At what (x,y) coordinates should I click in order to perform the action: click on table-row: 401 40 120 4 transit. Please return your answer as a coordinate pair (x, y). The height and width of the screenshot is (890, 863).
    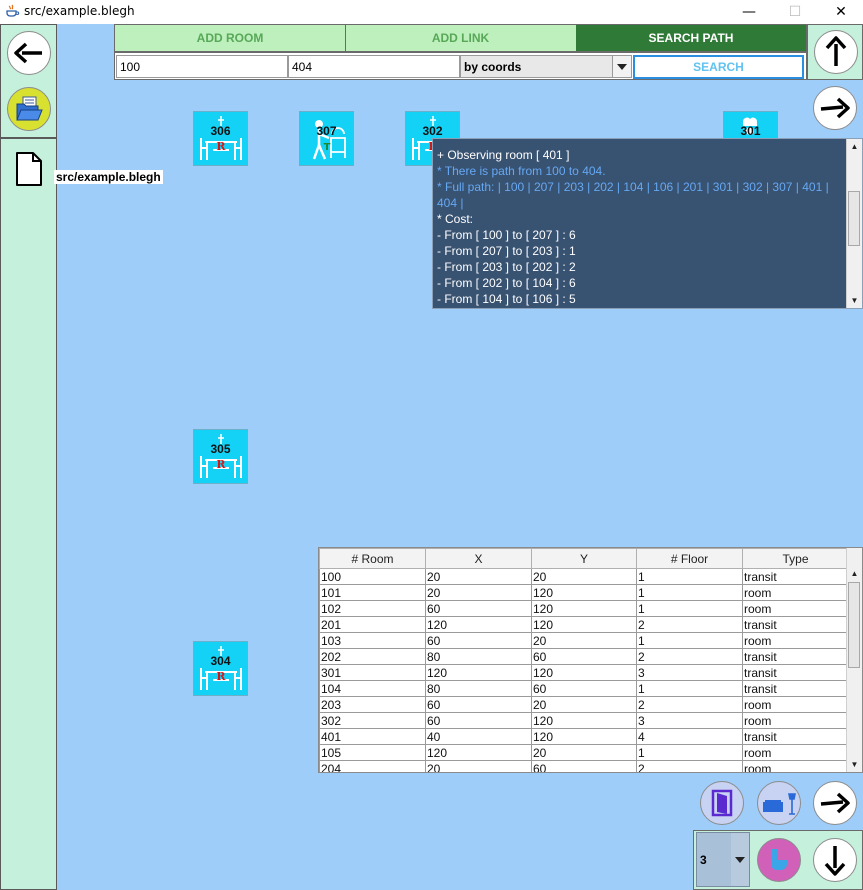
    Looking at the image, I should click on (584, 736).